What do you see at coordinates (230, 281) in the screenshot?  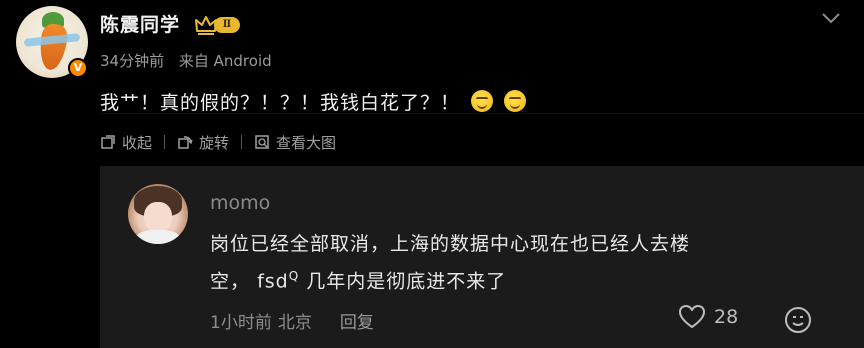 I see `comment-line-2-pre: 空，` at bounding box center [230, 281].